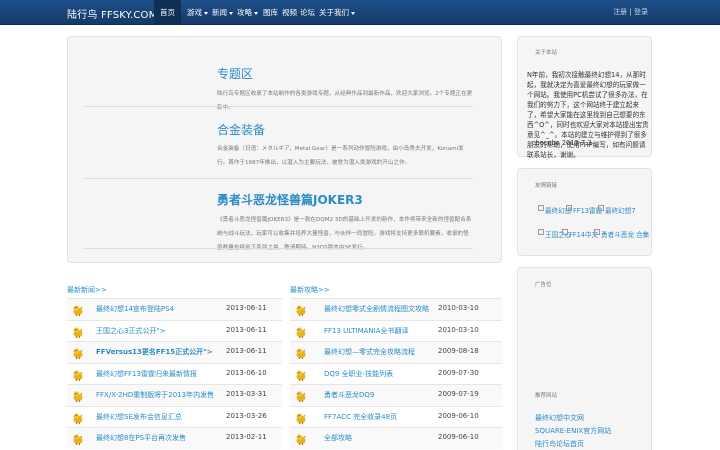 The width and height of the screenshot is (720, 450). Describe the element at coordinates (379, 438) in the screenshot. I see `list-item-title: 全部攻略` at that location.